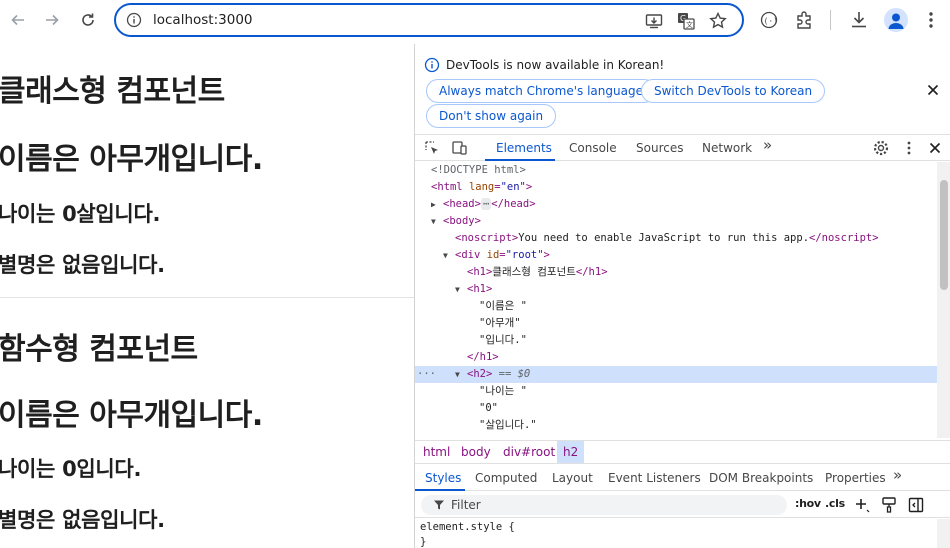 This screenshot has height=548, width=950. I want to click on dom-scrollbar, so click(943, 300).